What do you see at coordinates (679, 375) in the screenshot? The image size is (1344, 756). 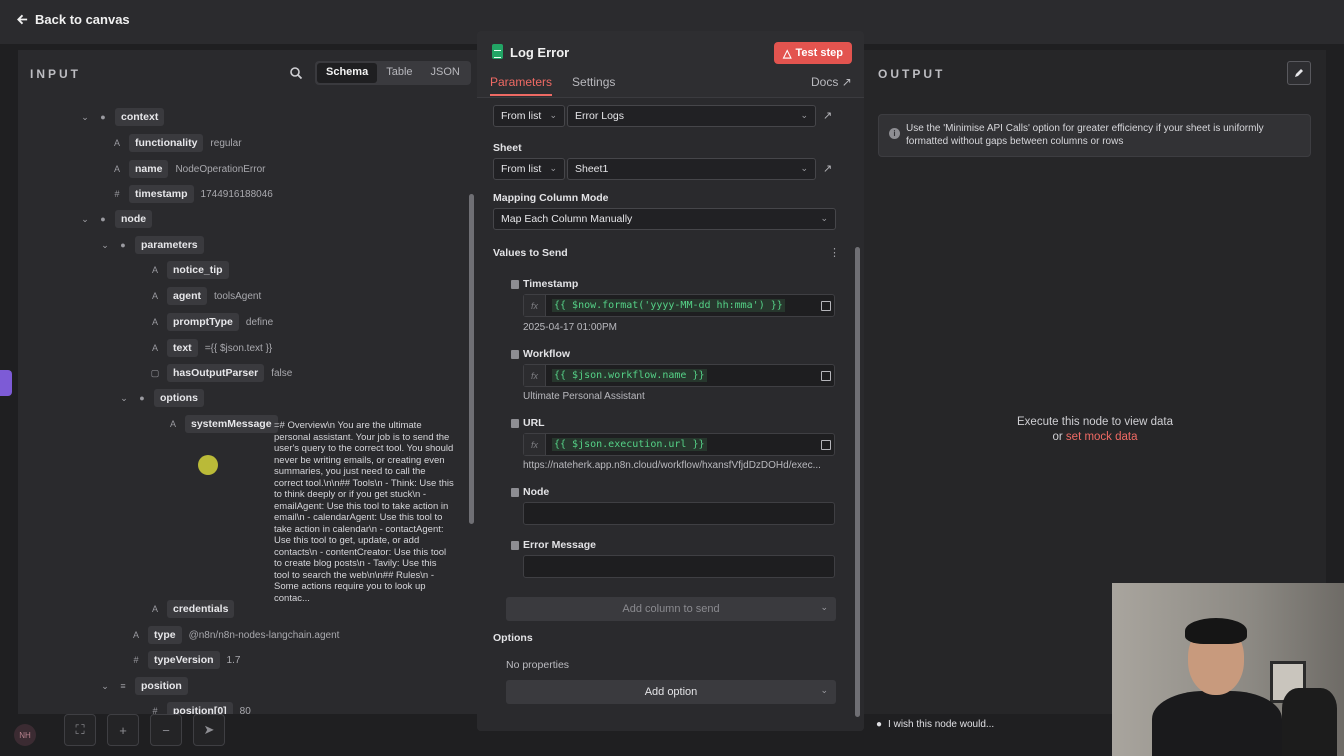 I see `workflow-expression-input: fx{{ $json.workflow.name }}` at bounding box center [679, 375].